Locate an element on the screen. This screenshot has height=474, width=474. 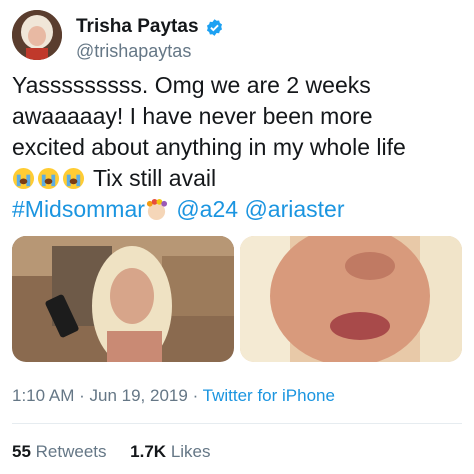
author-handle: @trishapaytas is located at coordinates (133, 51).